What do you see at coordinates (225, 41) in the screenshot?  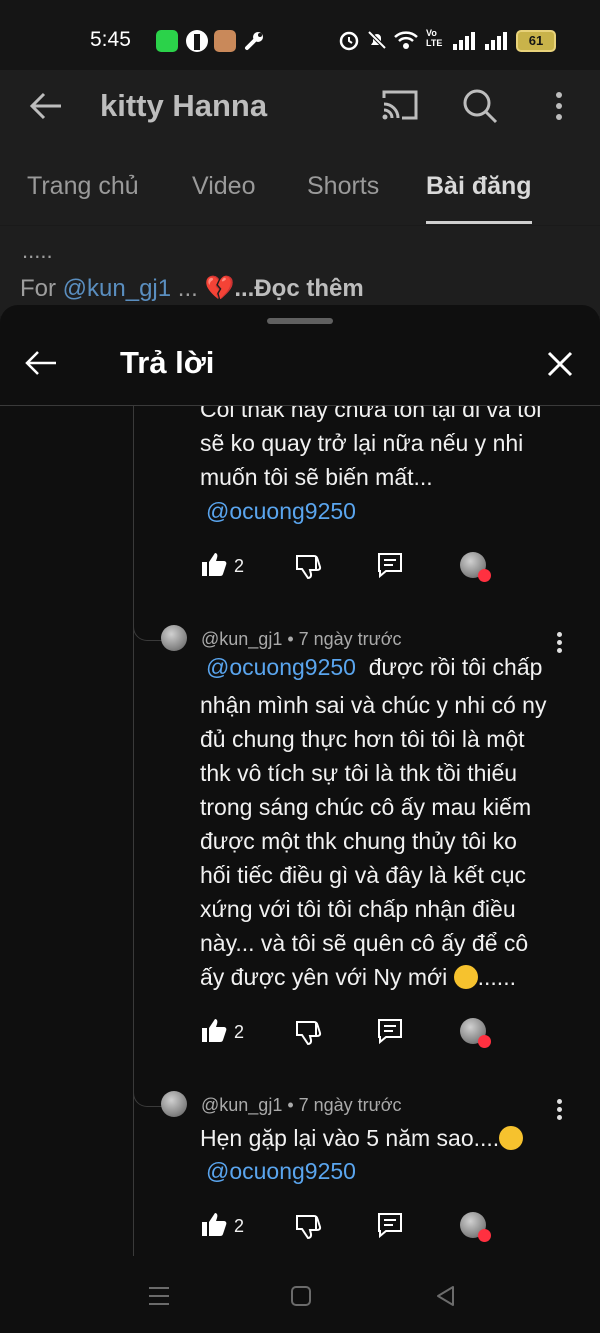 I see `game-avatar-icon` at bounding box center [225, 41].